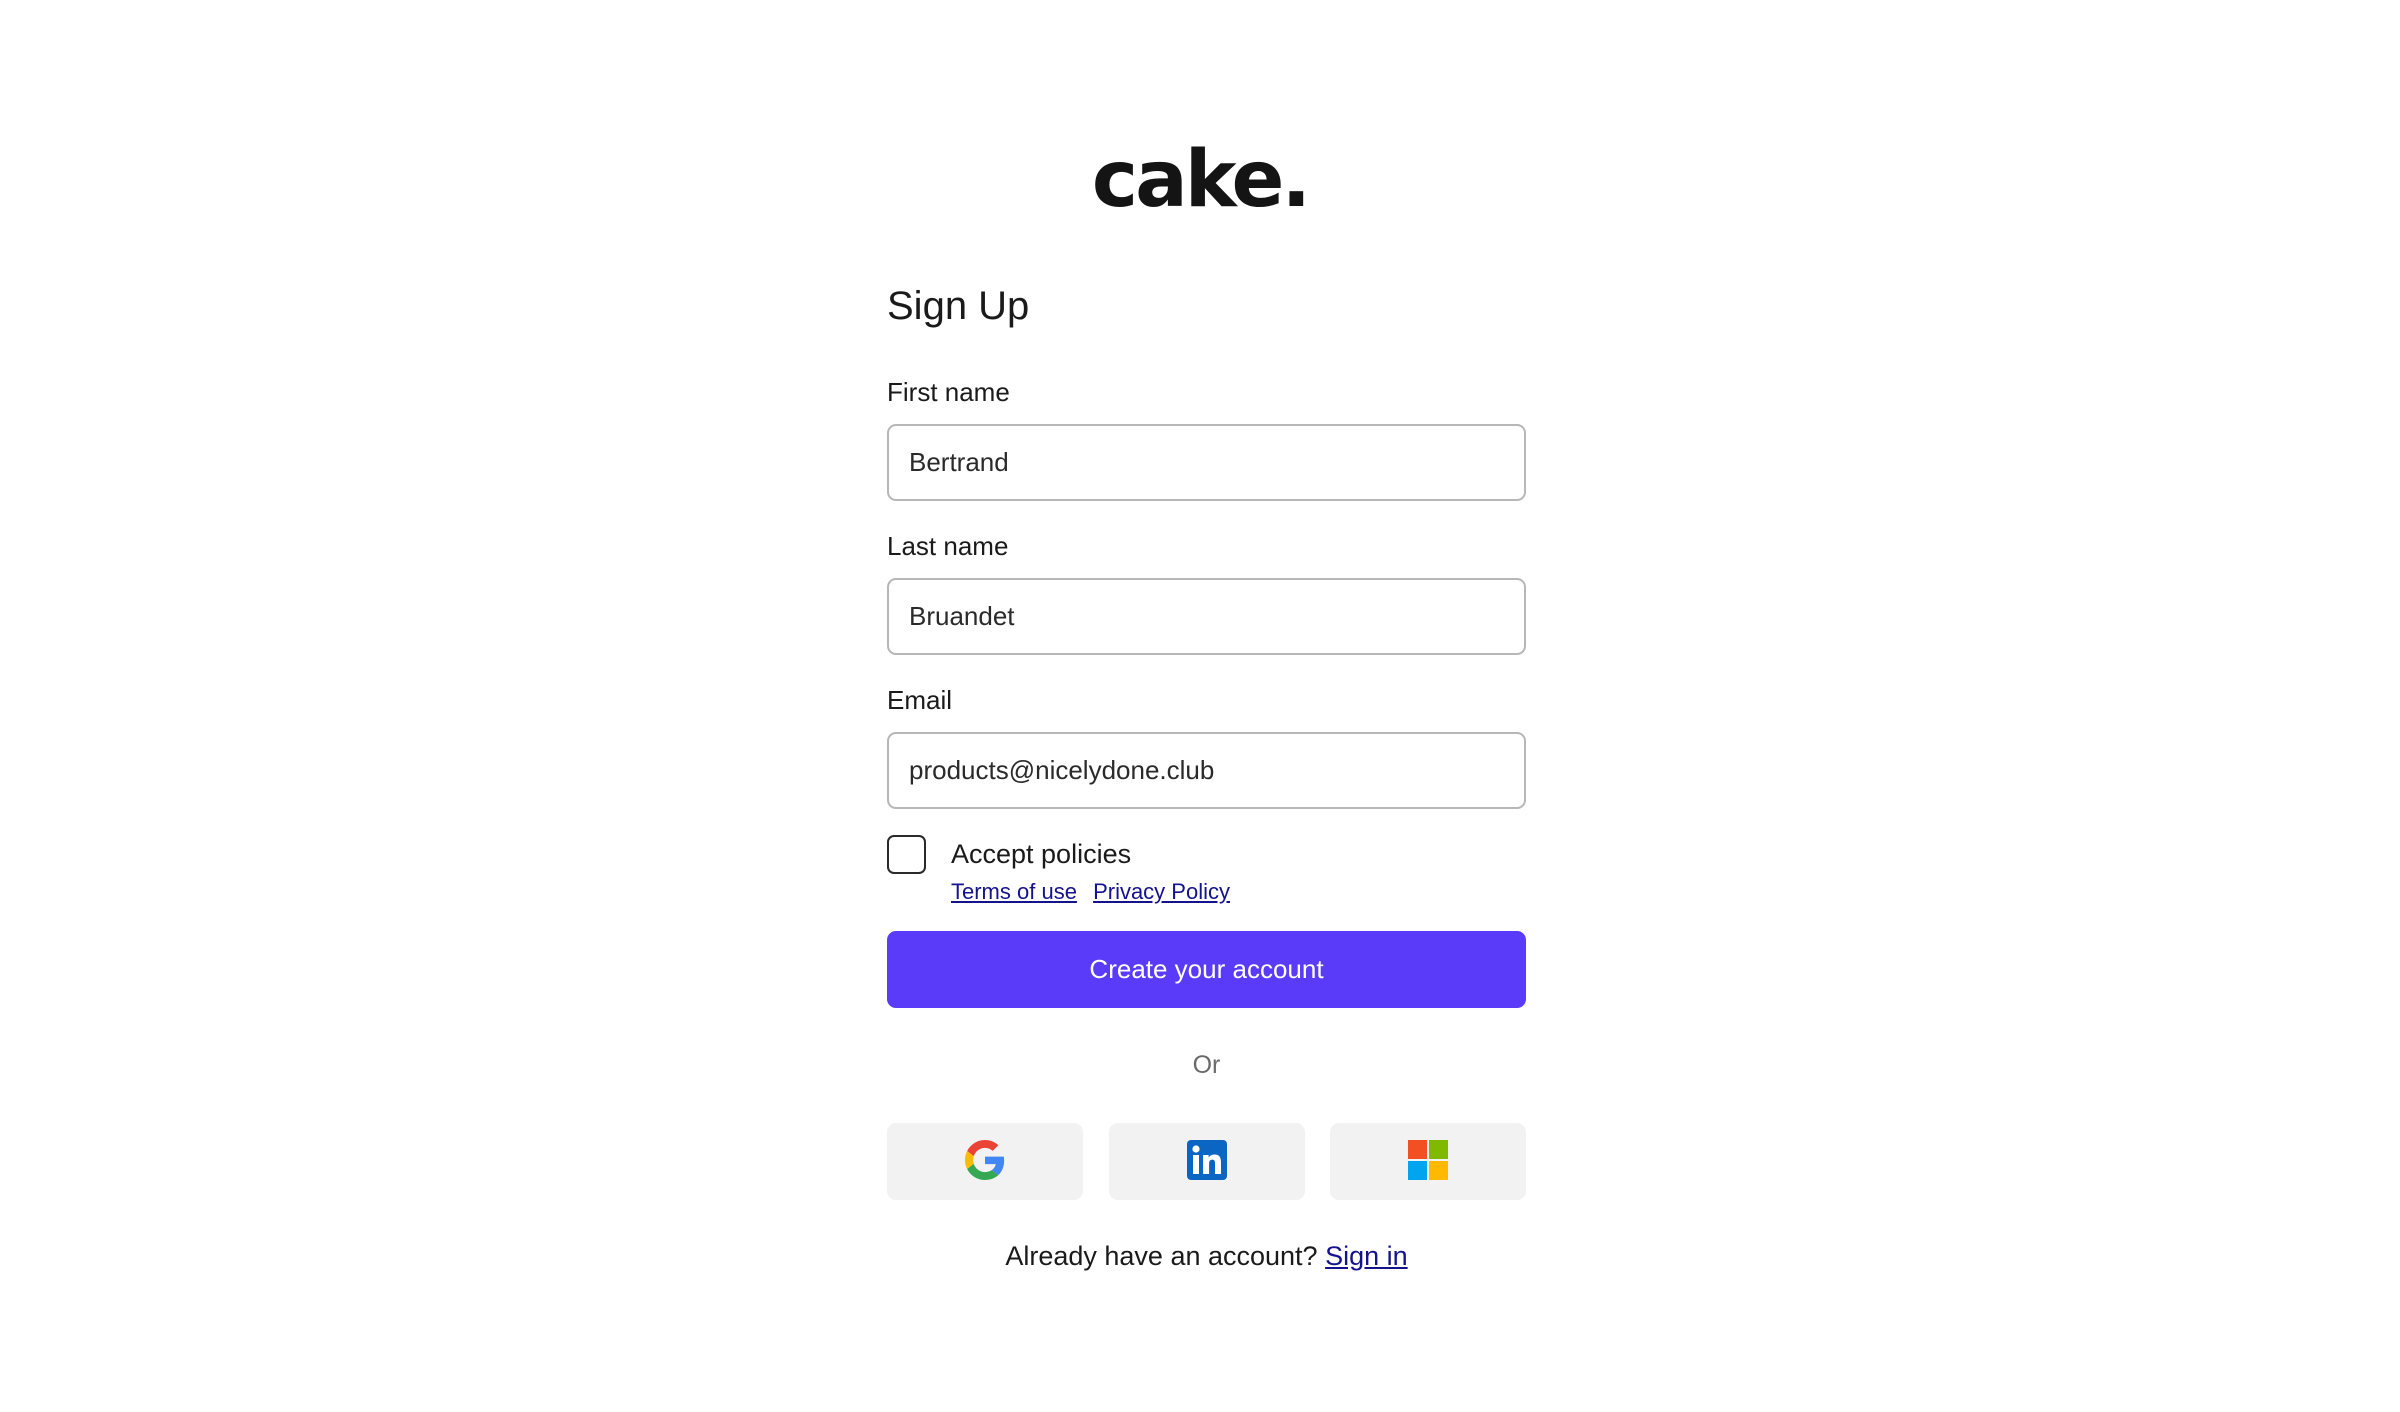 The image size is (2400, 1412). Describe the element at coordinates (1014, 891) in the screenshot. I see `terms-of-use-link: Terms of use` at that location.